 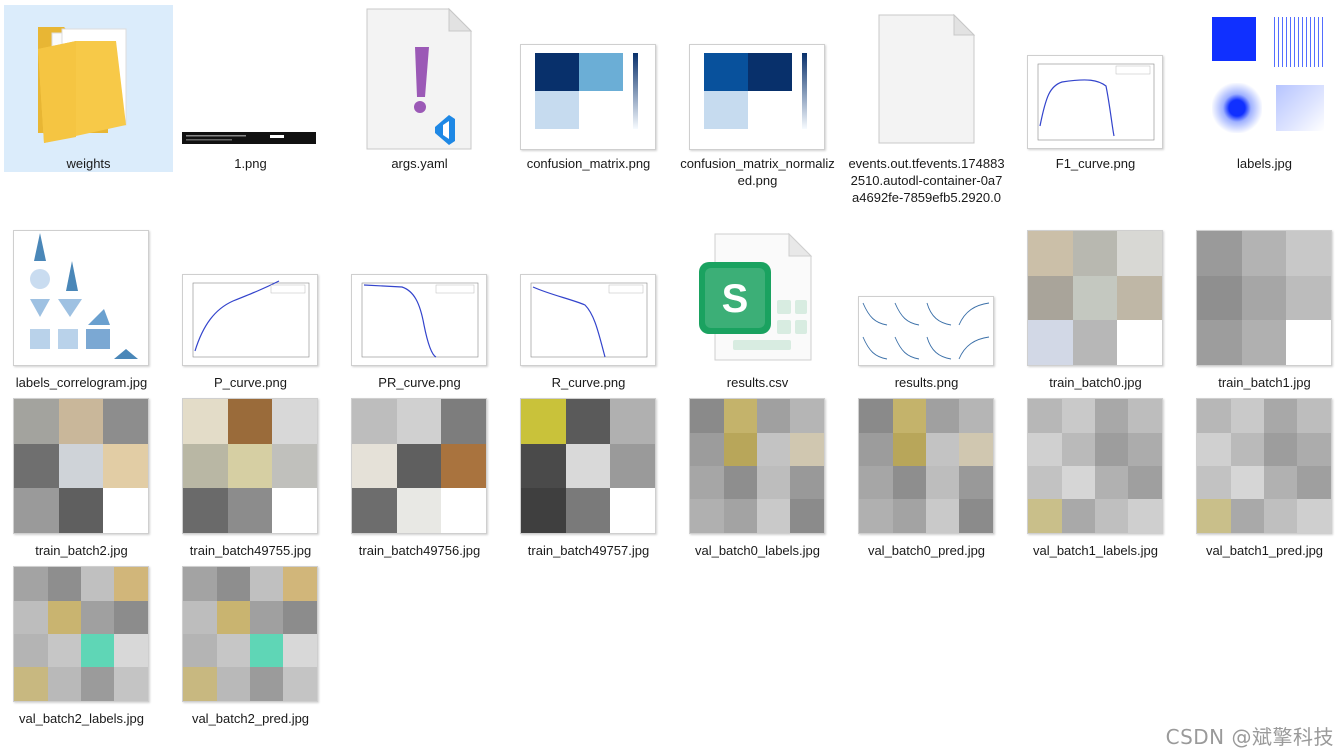 I want to click on file-item-results-png: results.png, so click(x=926, y=307).